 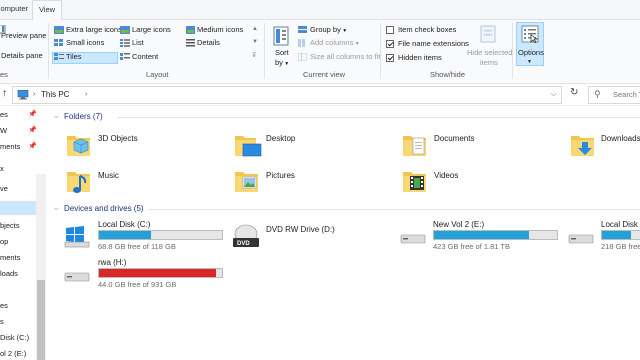 What do you see at coordinates (124, 224) in the screenshot?
I see `drive-label: Local Disk (C:)` at bounding box center [124, 224].